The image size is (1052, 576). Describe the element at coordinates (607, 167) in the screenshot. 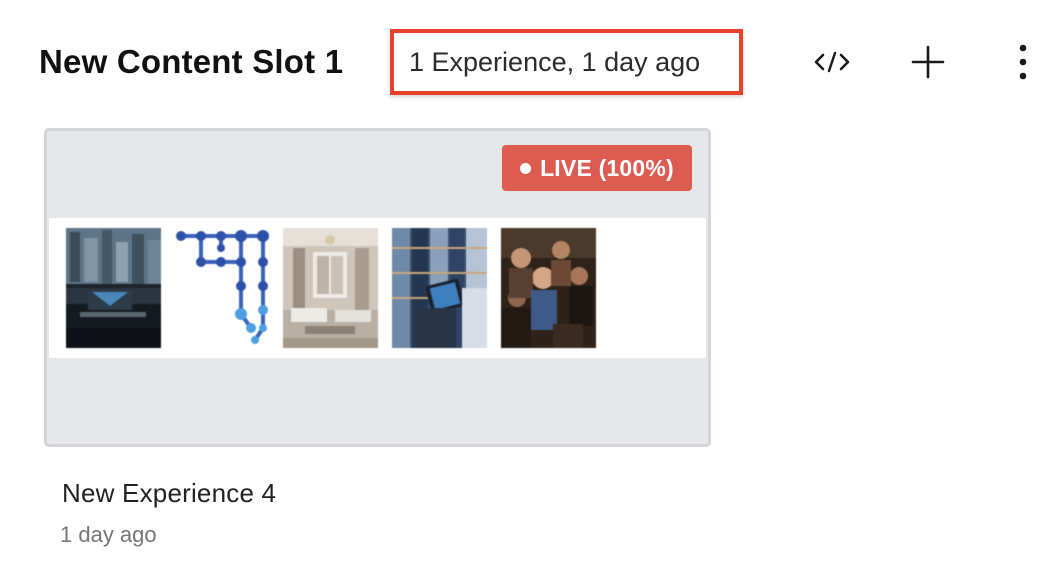

I see `status-badge-label: LIVE (100%)` at that location.